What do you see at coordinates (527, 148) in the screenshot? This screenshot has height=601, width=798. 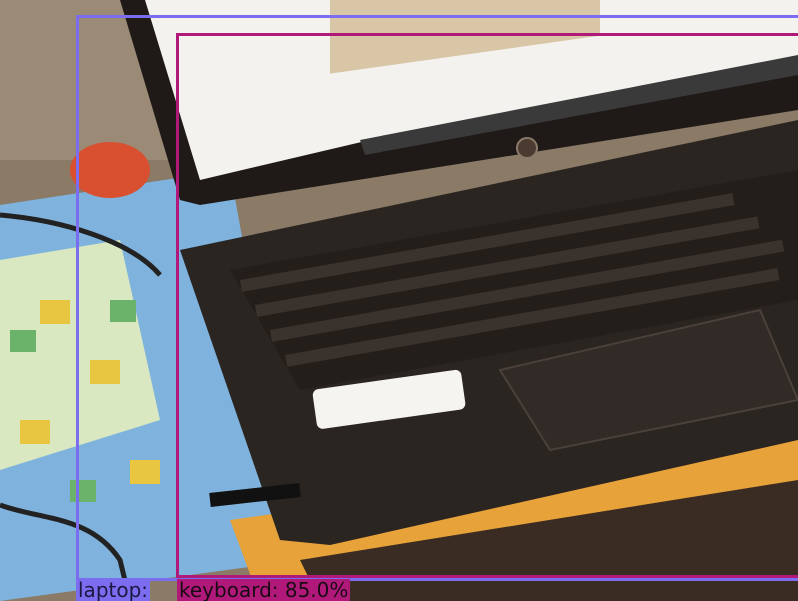 I see `hp-logo-icon` at bounding box center [527, 148].